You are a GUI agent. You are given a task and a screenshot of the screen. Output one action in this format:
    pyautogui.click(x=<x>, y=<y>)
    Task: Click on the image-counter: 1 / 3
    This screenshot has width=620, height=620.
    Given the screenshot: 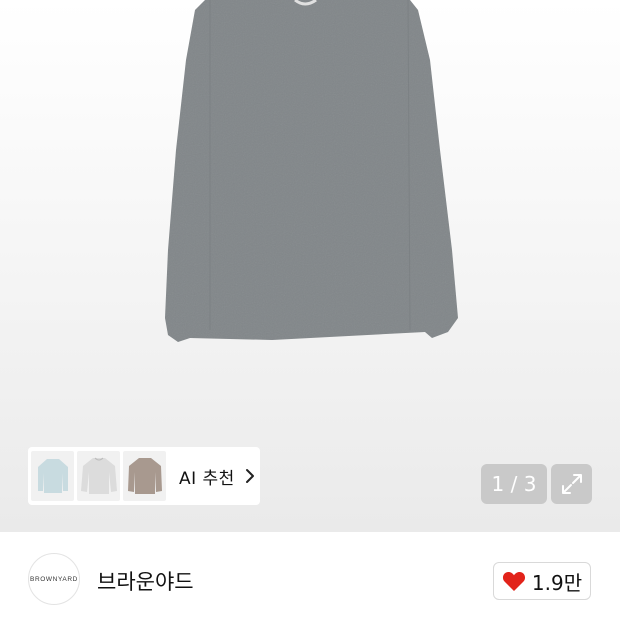 What is the action you would take?
    pyautogui.click(x=514, y=484)
    